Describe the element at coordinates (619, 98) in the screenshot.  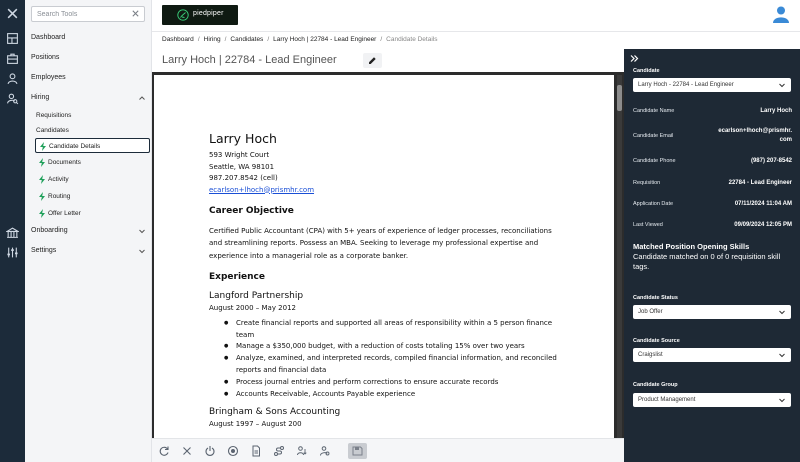
I see `scrollbar-thumb` at that location.